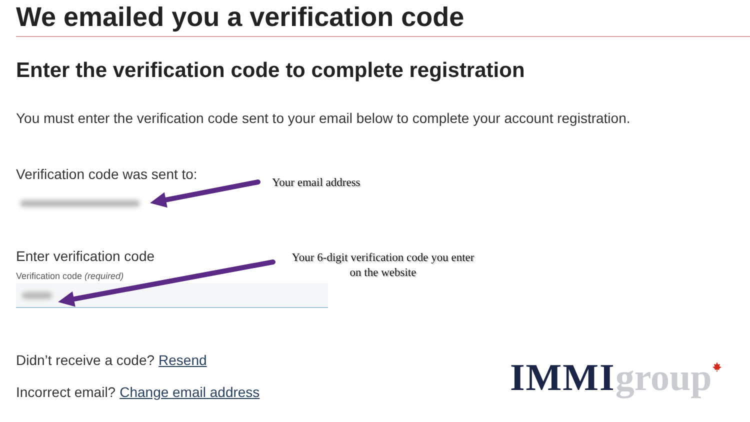 The height and width of the screenshot is (422, 750). Describe the element at coordinates (383, 18) in the screenshot. I see `page-title: We emailed you a verification code` at that location.